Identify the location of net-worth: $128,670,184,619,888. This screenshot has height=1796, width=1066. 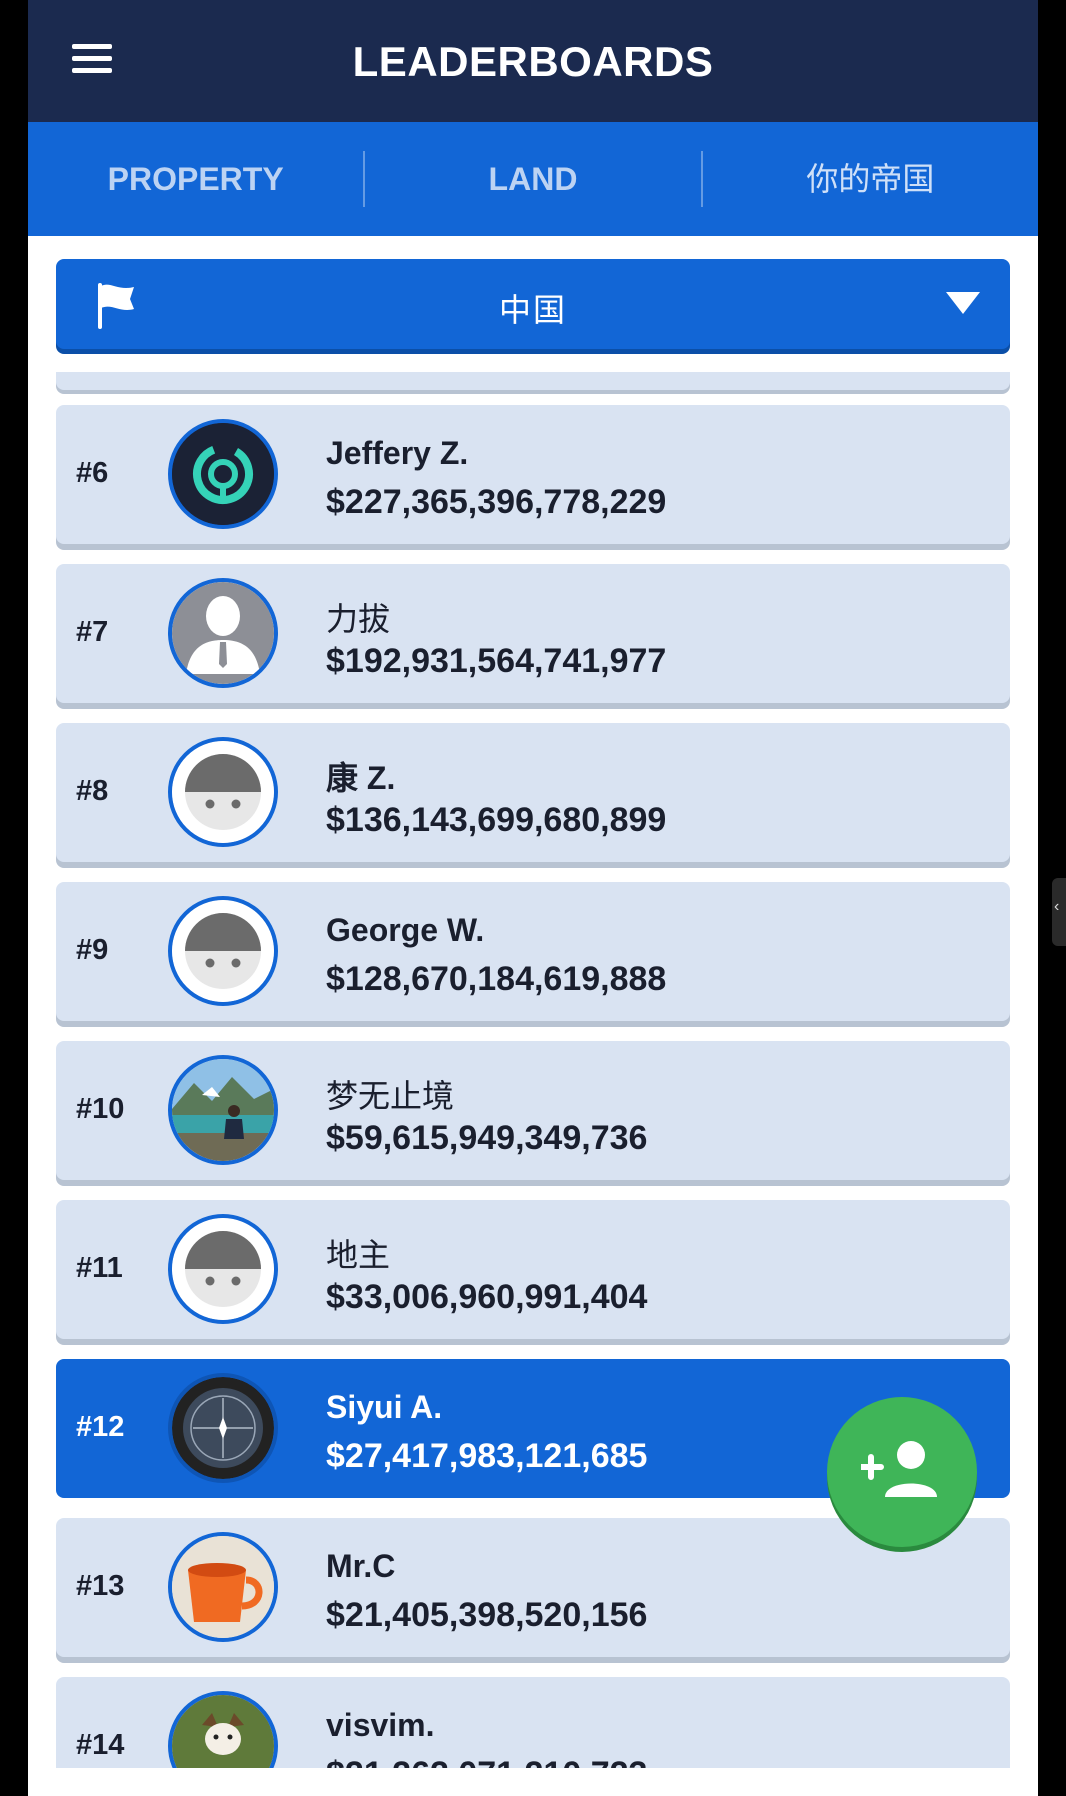
(496, 979).